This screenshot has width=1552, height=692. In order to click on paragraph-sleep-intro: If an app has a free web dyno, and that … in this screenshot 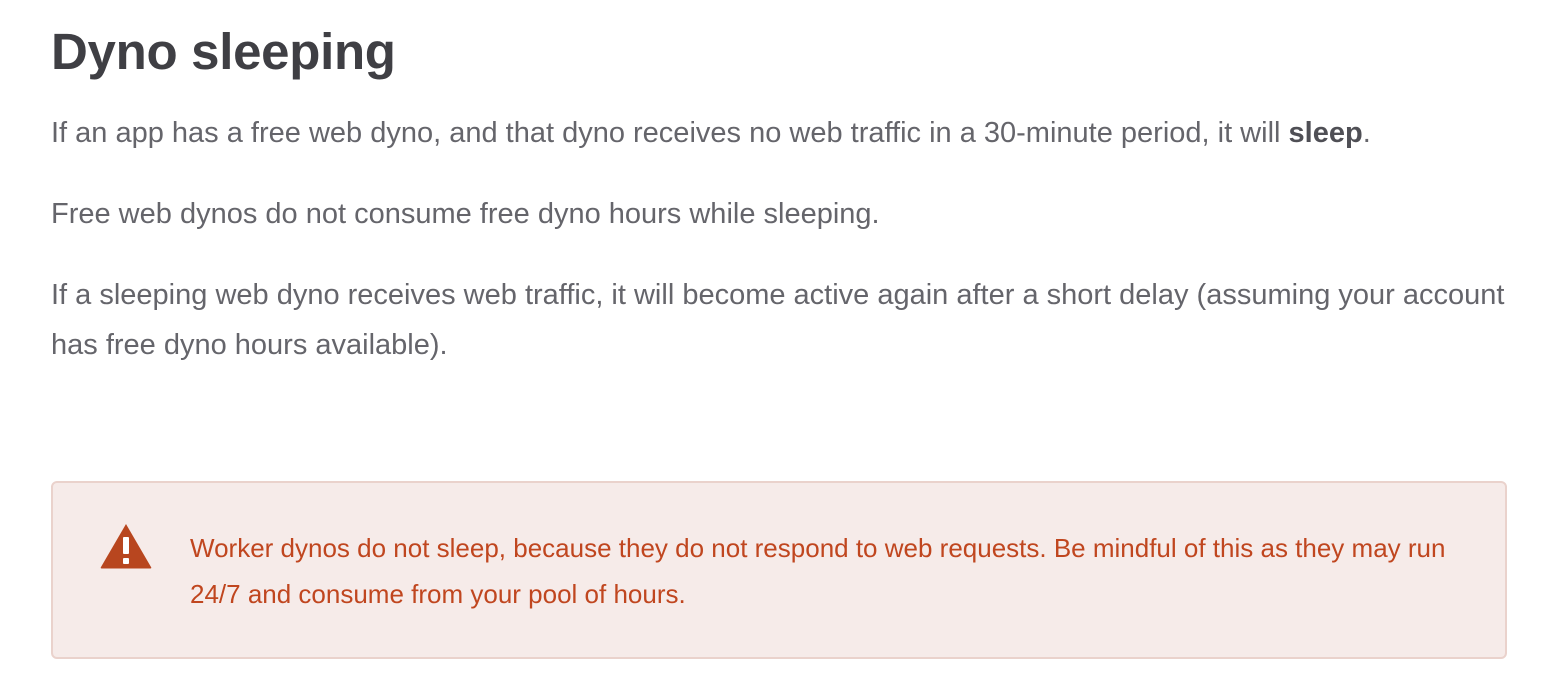, I will do `click(780, 133)`.